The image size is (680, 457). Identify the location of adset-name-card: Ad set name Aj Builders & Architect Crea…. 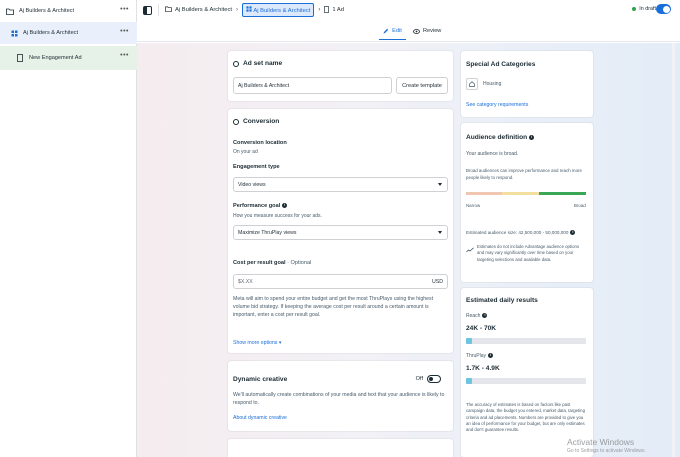
(340, 76).